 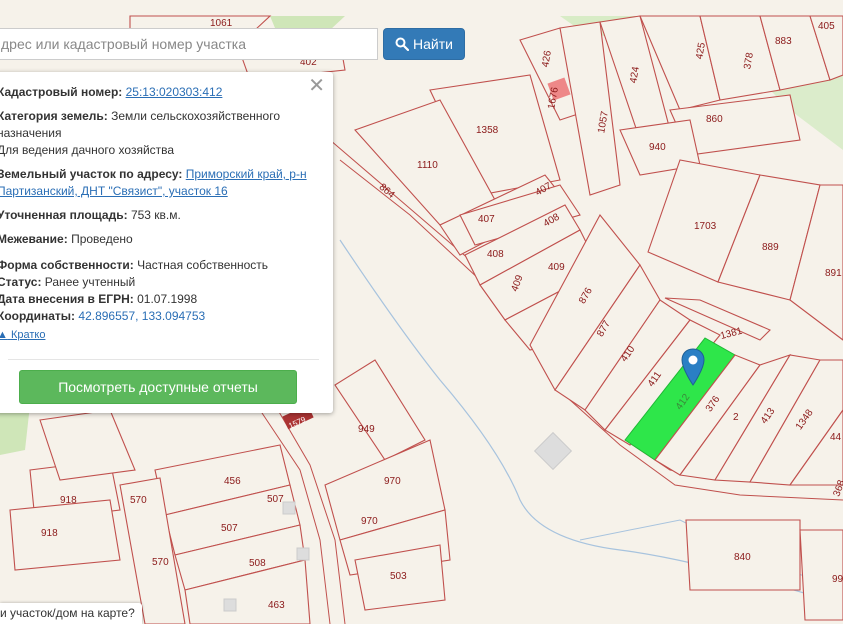 I want to click on bottom-hint: и участок/дом на карте?, so click(x=71, y=613).